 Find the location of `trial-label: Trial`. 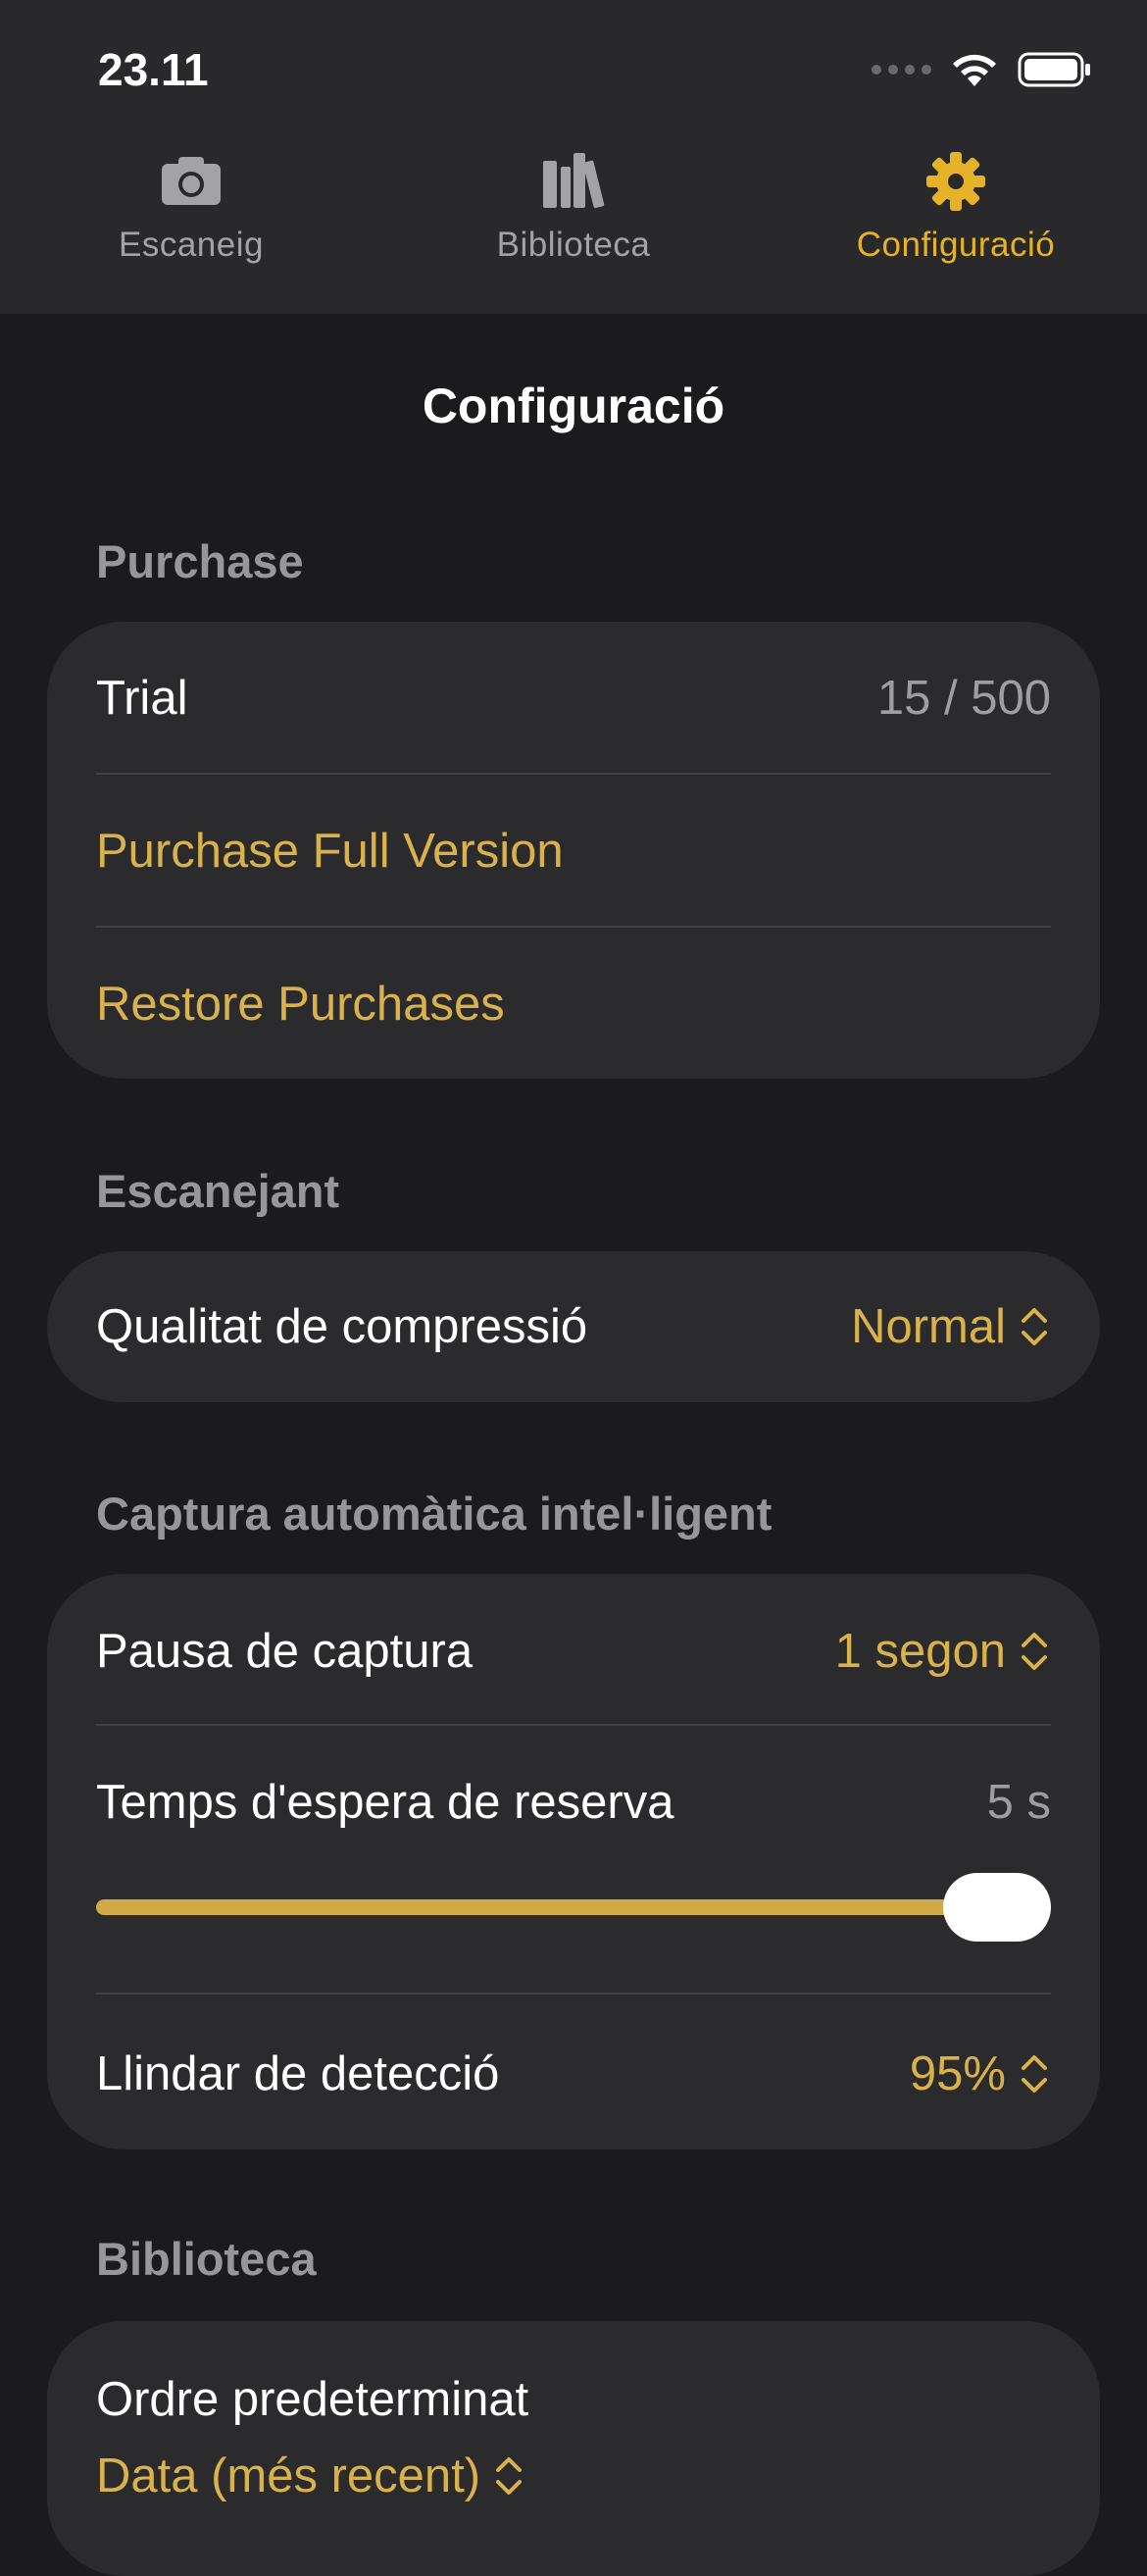

trial-label: Trial is located at coordinates (142, 698).